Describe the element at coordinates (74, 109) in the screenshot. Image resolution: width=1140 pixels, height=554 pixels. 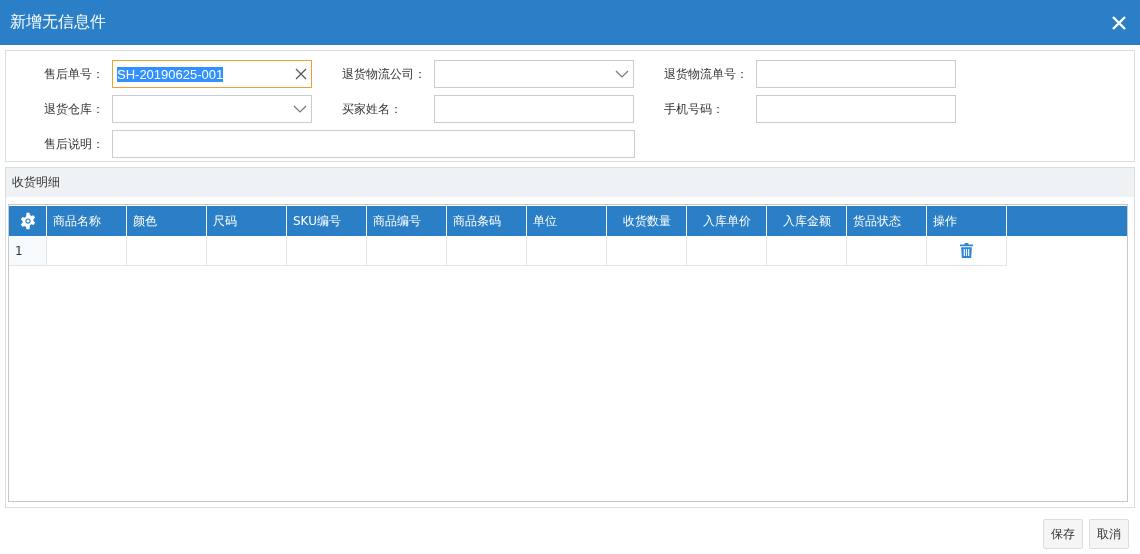
I see `field-label: 退货仓库：` at that location.